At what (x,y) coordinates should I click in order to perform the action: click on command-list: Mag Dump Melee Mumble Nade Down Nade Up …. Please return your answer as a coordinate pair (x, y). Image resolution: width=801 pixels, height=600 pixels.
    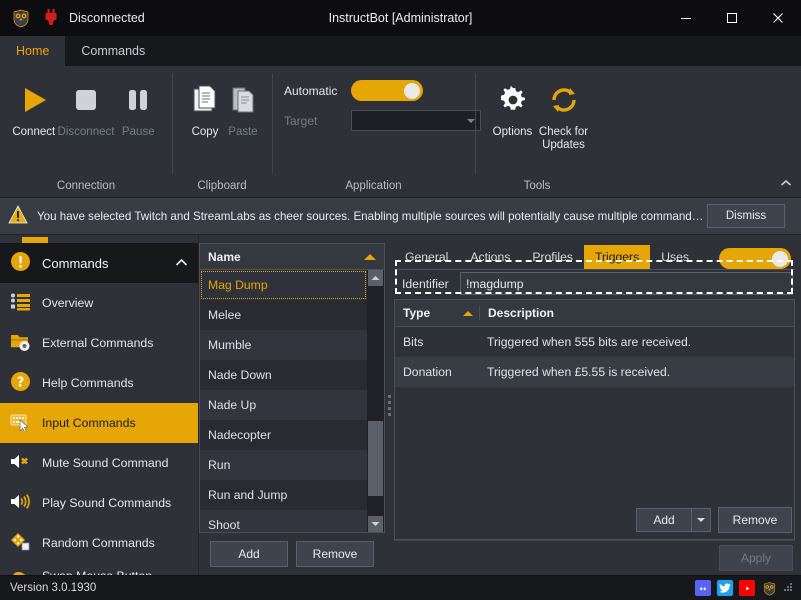
    Looking at the image, I should click on (283, 401).